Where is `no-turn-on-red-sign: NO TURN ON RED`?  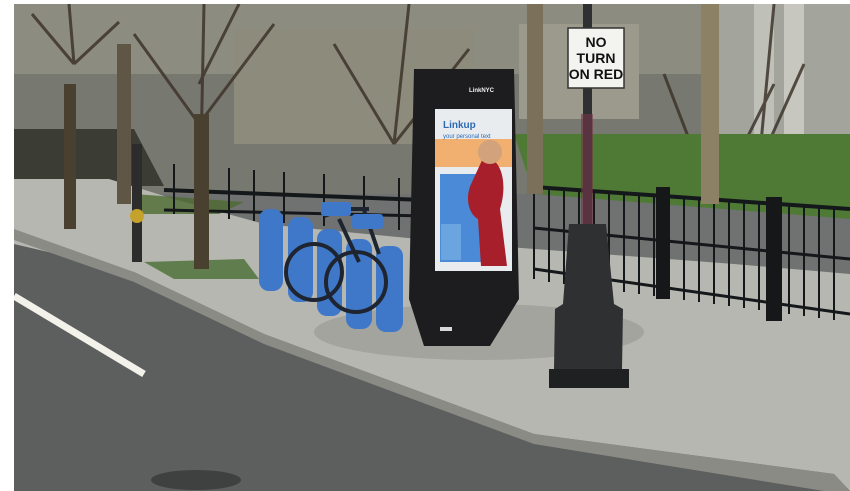 no-turn-on-red-sign: NO TURN ON RED is located at coordinates (596, 58).